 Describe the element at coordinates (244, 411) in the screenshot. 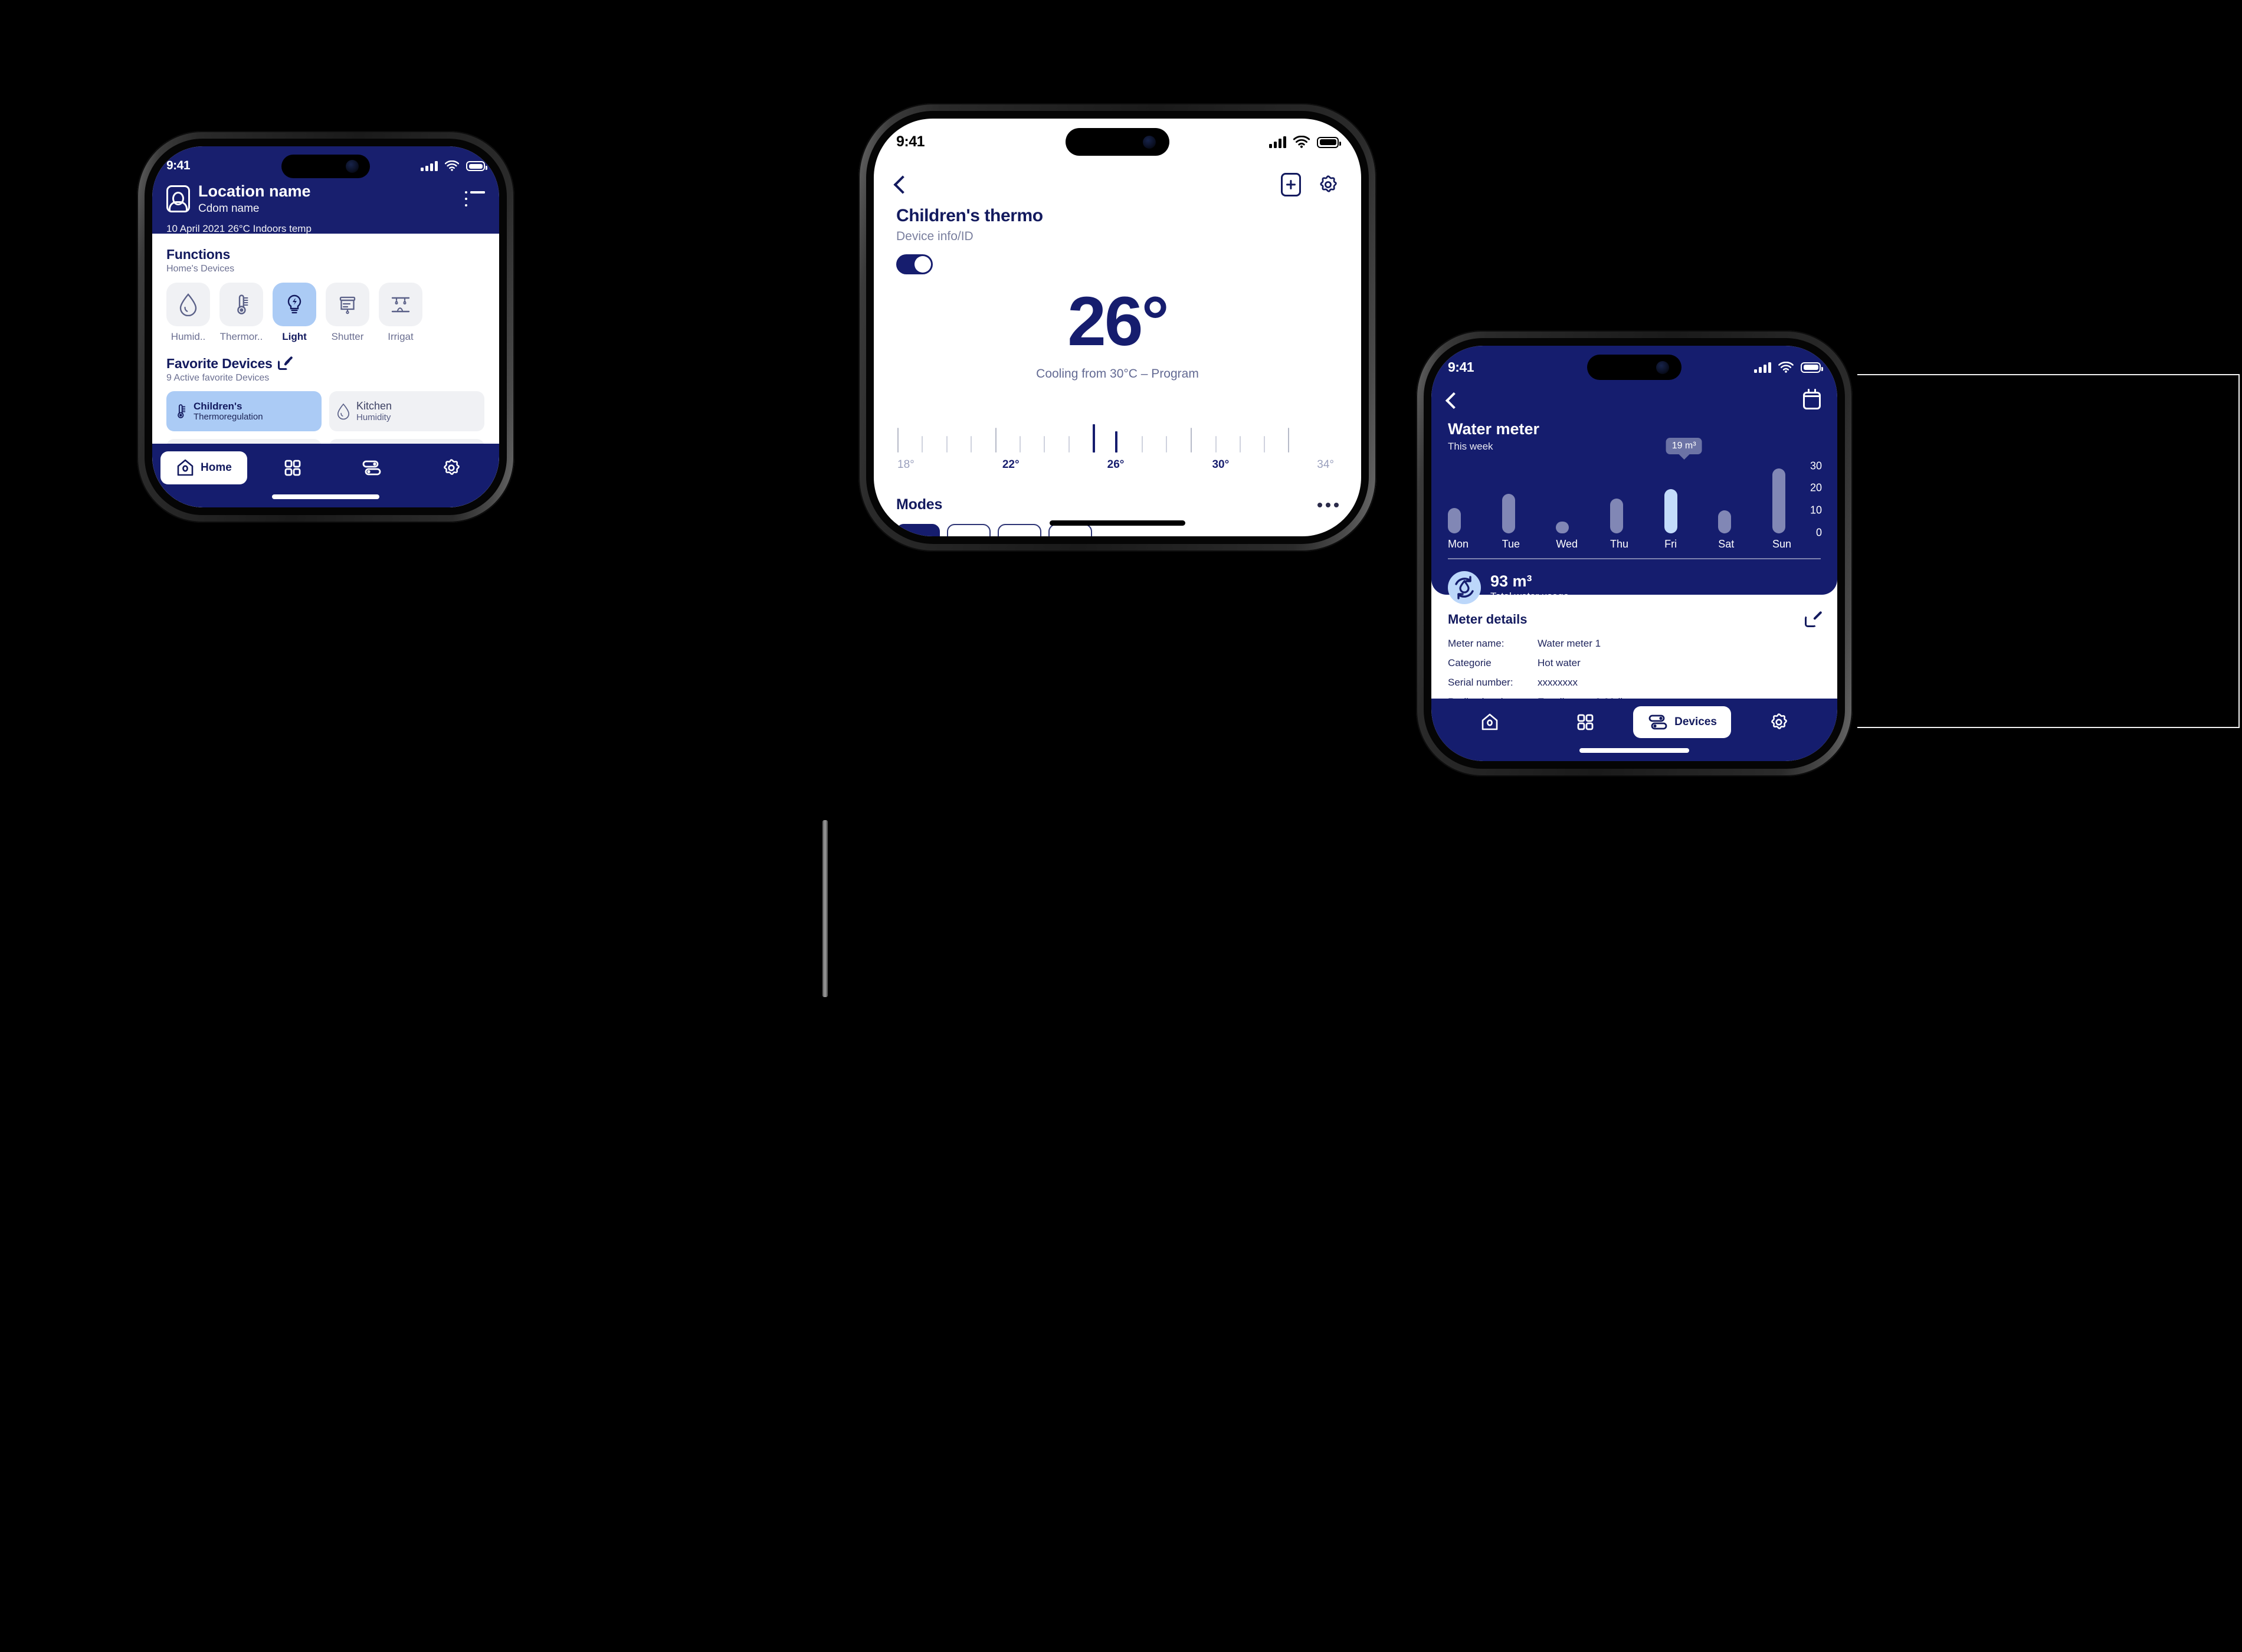

I see `favorite-card: Children's Thermoregulation` at that location.